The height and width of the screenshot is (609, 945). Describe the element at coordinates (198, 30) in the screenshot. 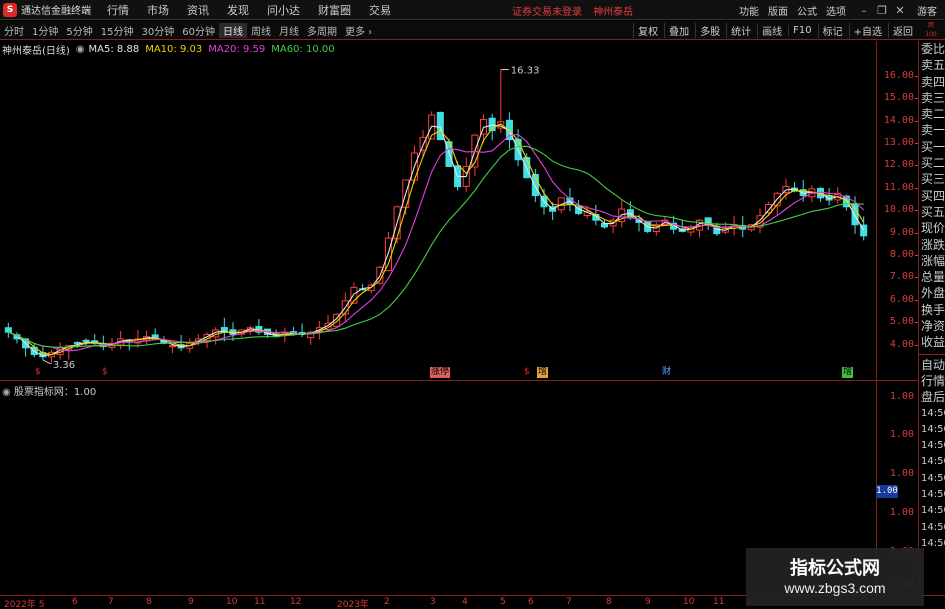

I see `period-60min: 60分钟` at that location.